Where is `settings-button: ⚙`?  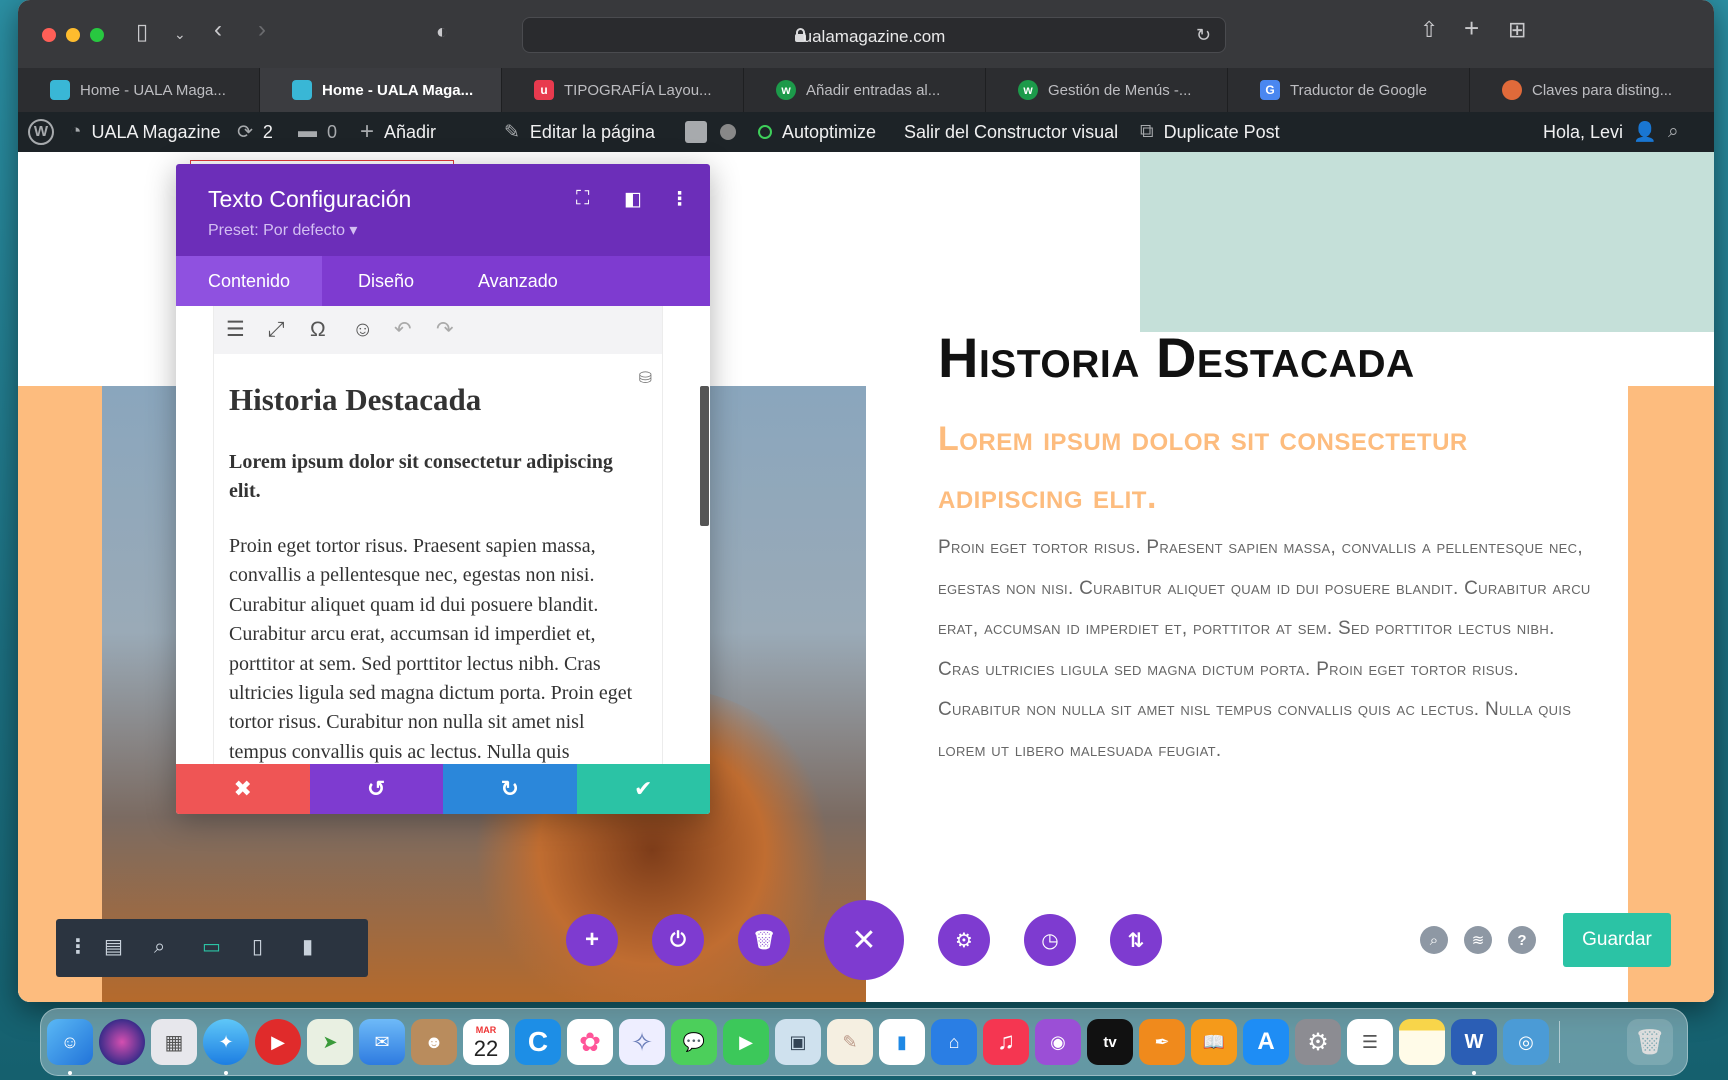
settings-button: ⚙ is located at coordinates (964, 940).